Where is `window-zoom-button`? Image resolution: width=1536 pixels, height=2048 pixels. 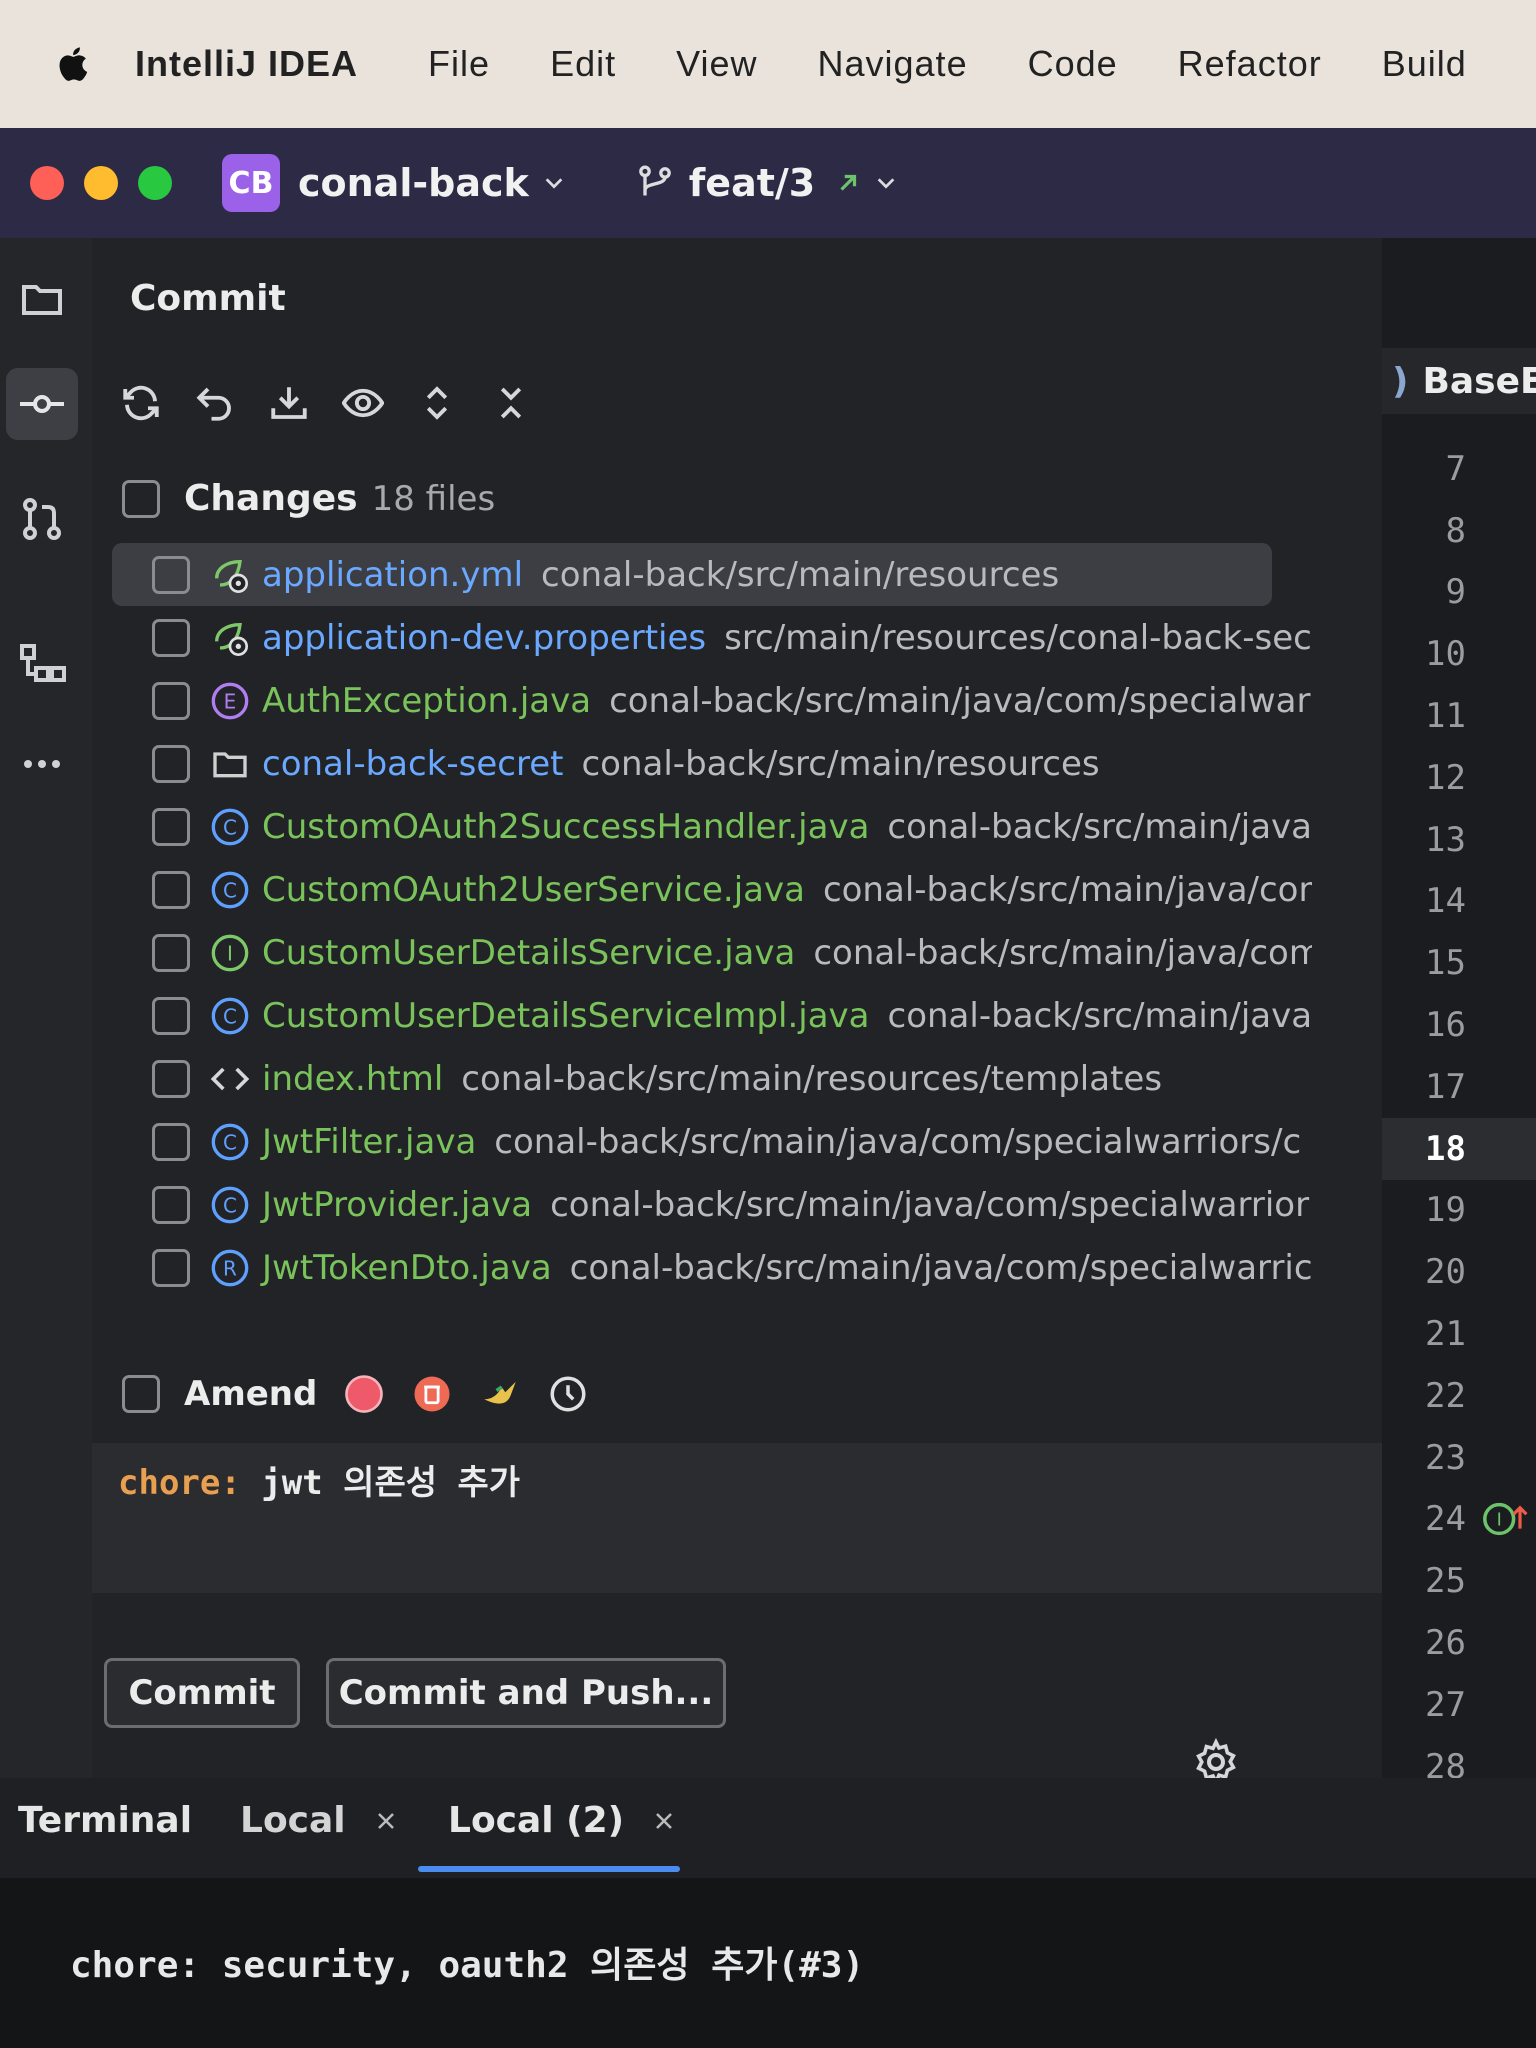 window-zoom-button is located at coordinates (155, 183).